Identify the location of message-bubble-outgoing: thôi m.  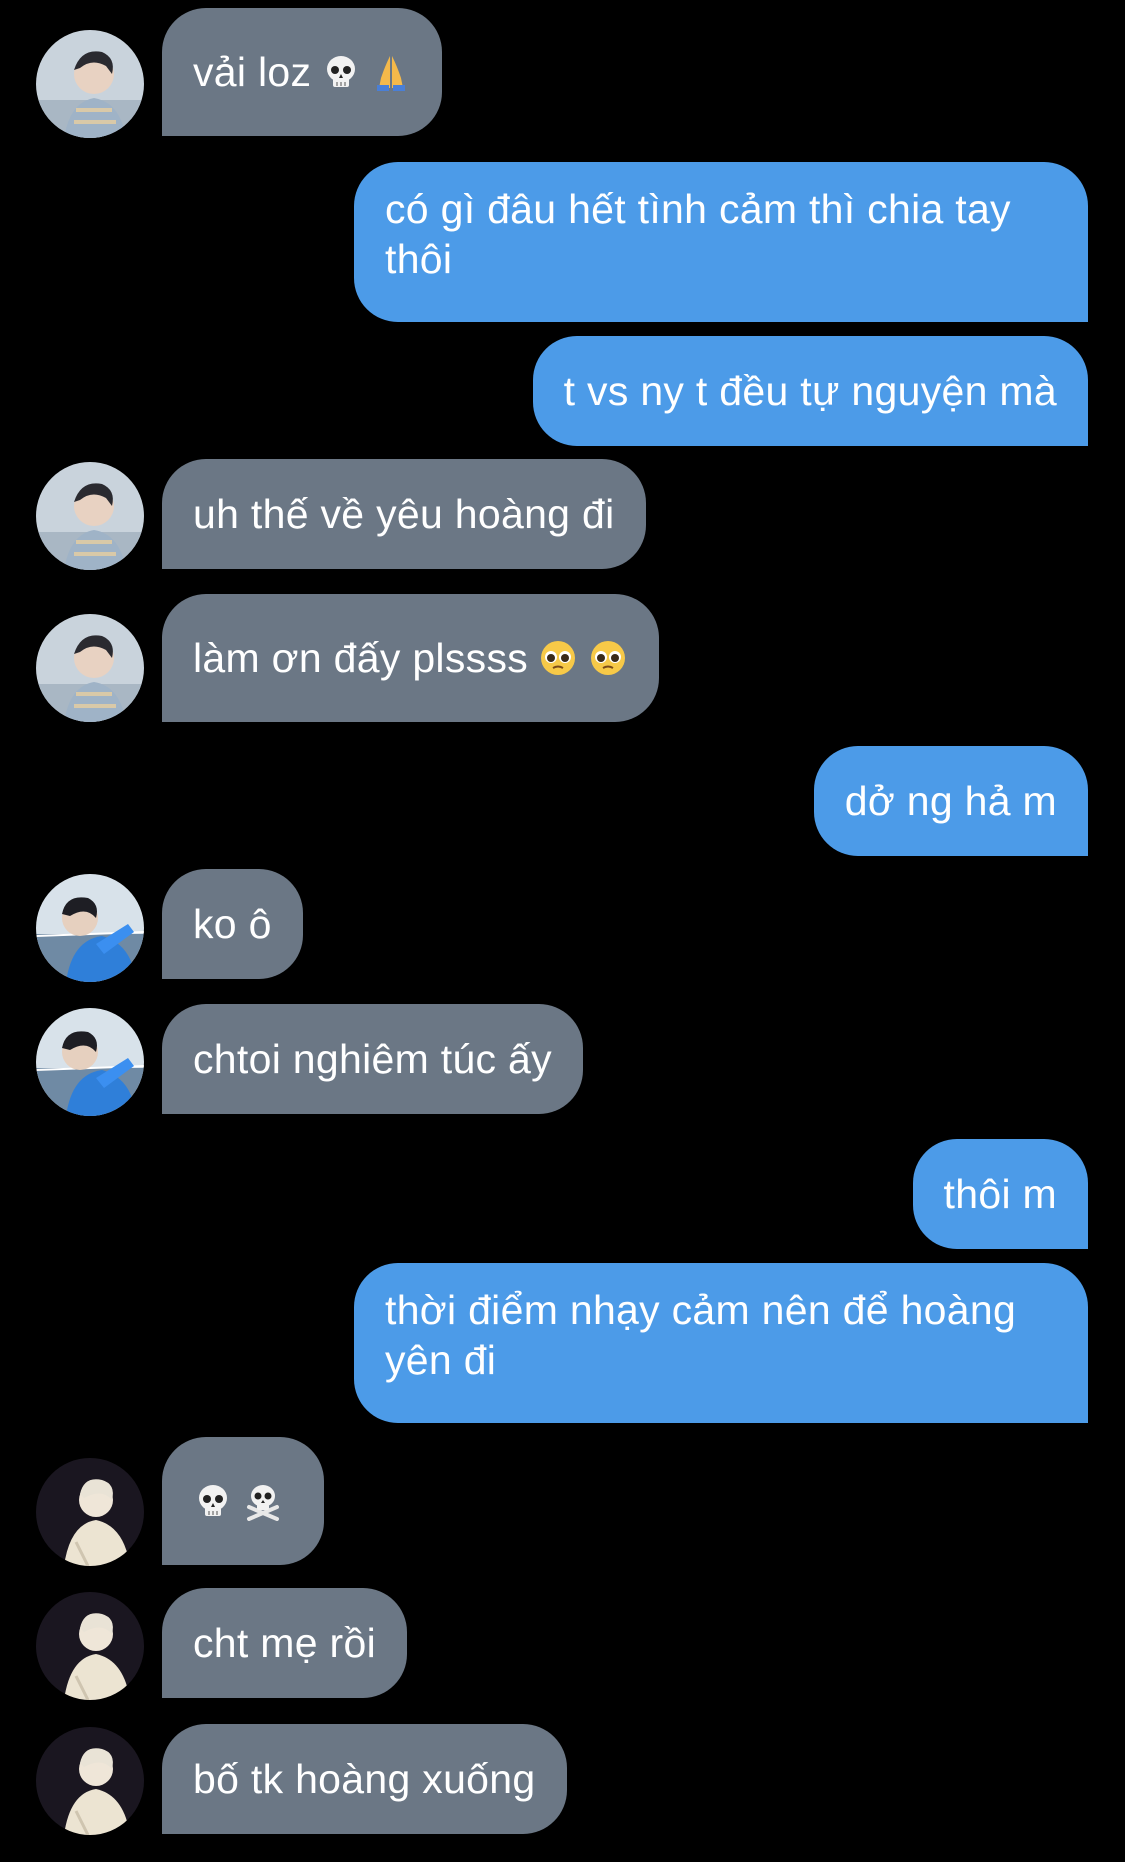
(1000, 1194).